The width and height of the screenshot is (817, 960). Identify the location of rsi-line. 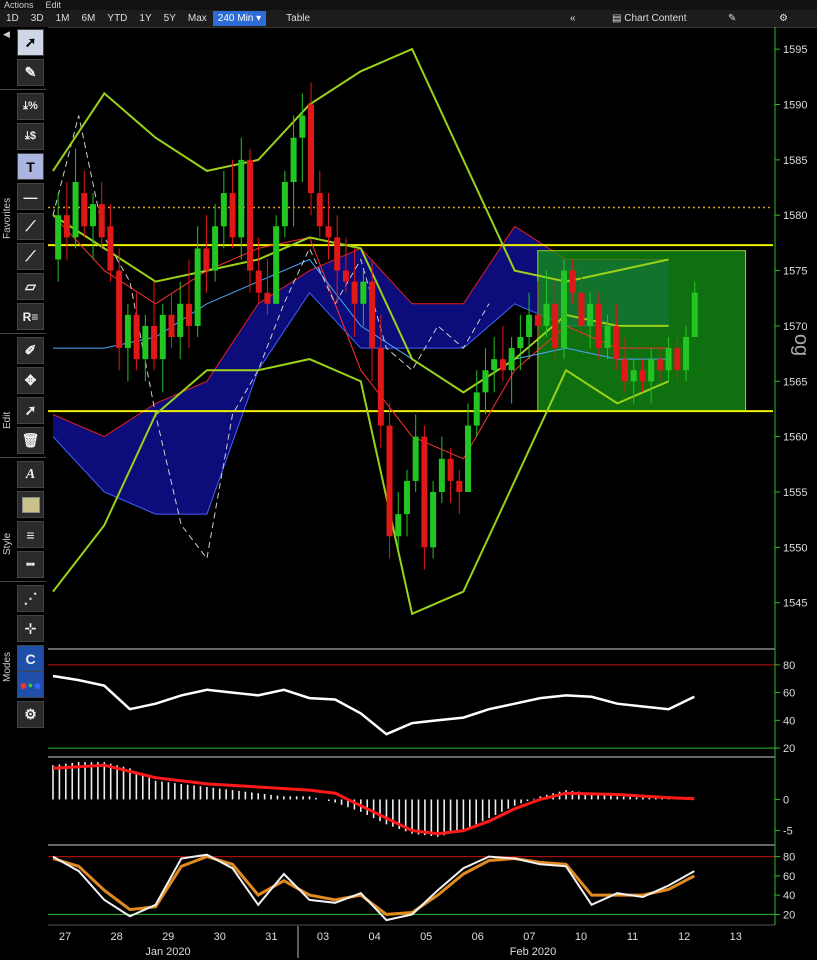
(373, 705).